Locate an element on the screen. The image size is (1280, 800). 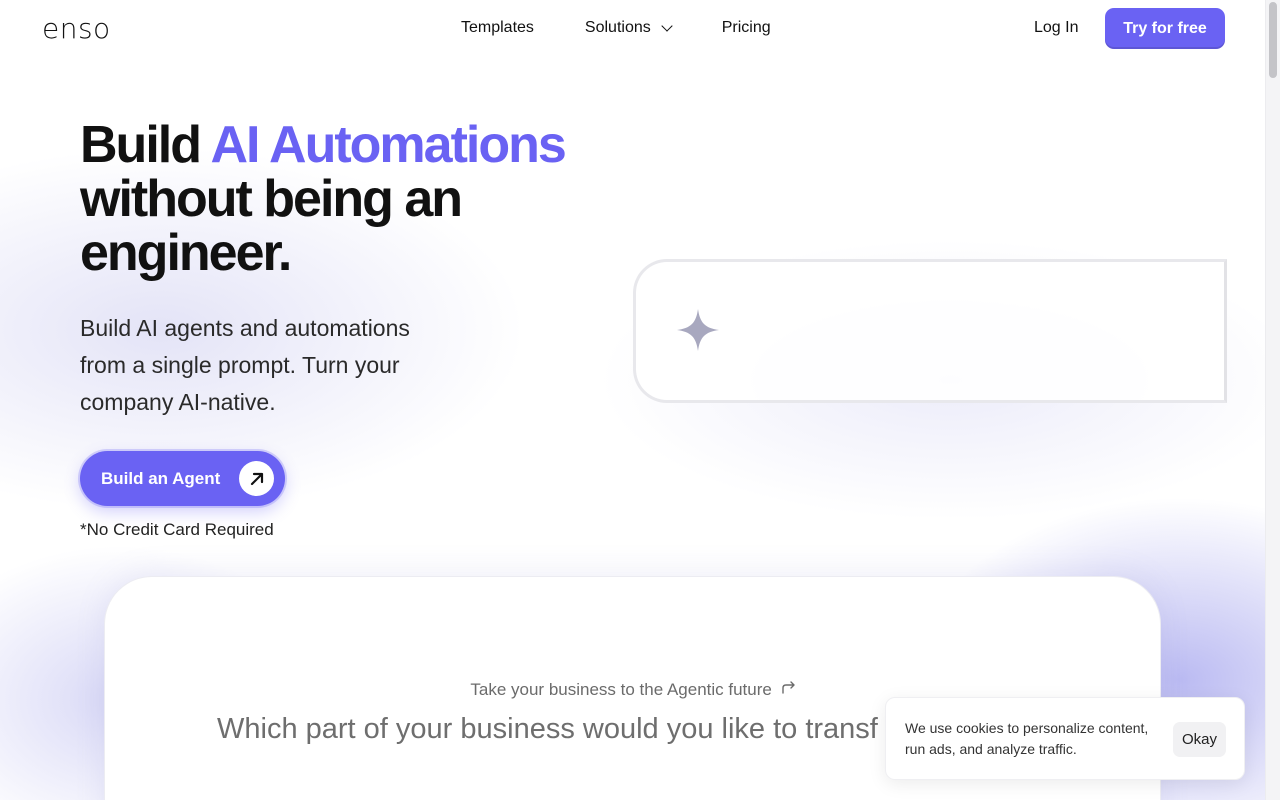
nav-link-solutions: Solutions is located at coordinates (628, 28).